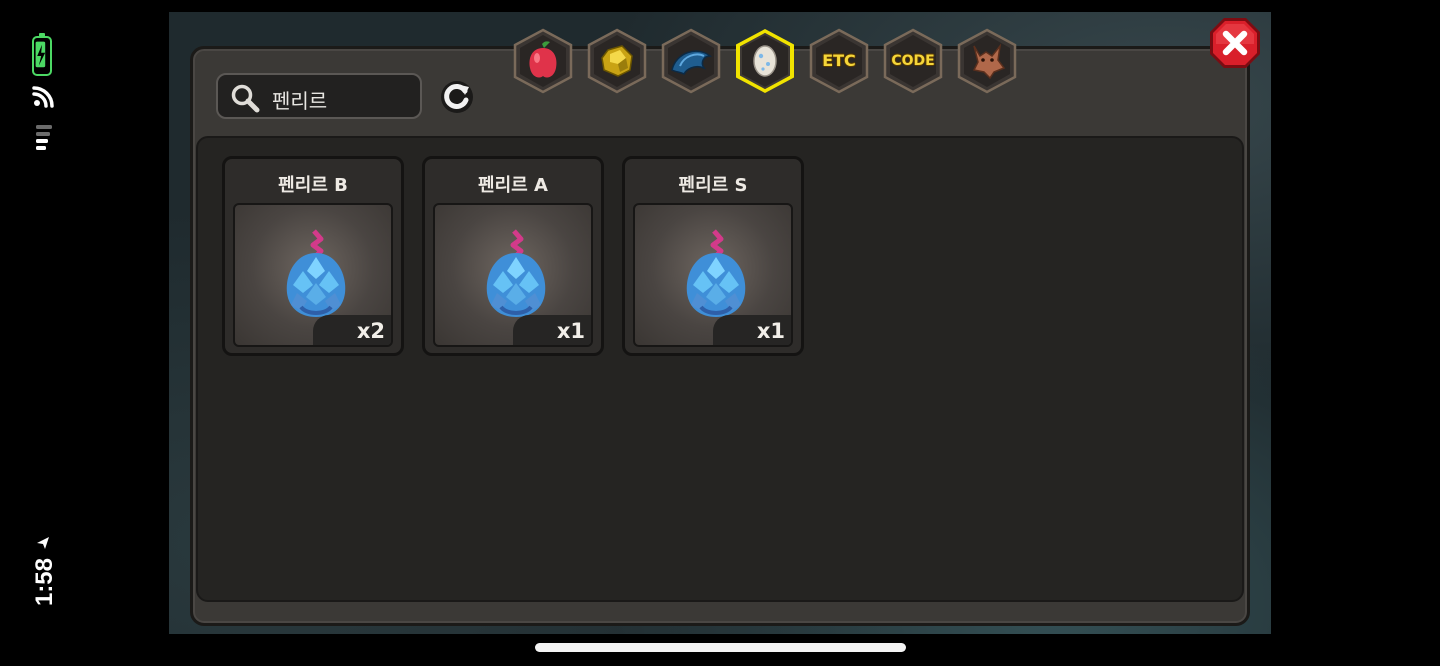 This screenshot has height=666, width=1440. I want to click on fruit-icon, so click(543, 59).